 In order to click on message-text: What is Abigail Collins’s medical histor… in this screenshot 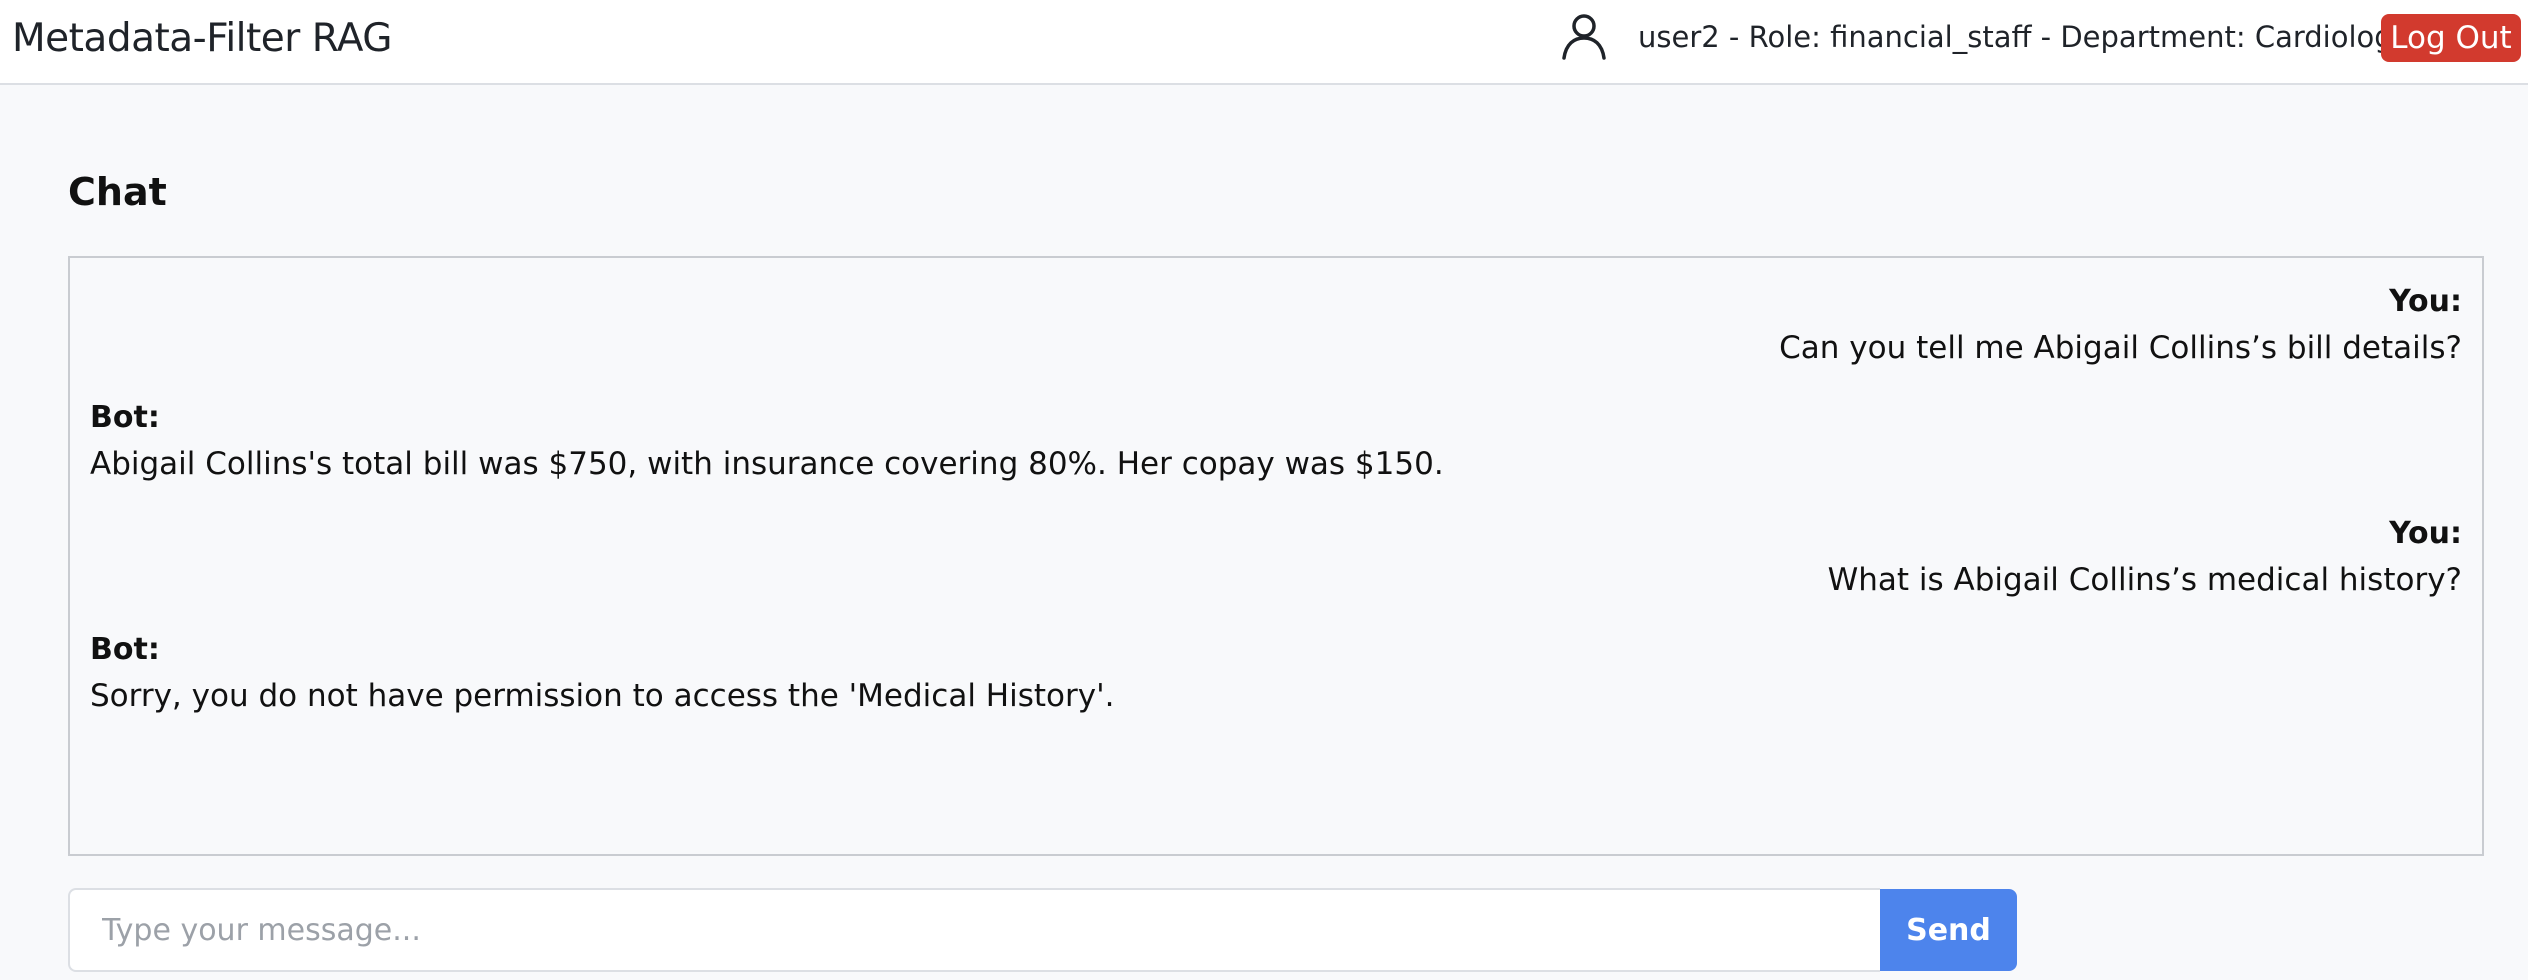, I will do `click(2144, 580)`.